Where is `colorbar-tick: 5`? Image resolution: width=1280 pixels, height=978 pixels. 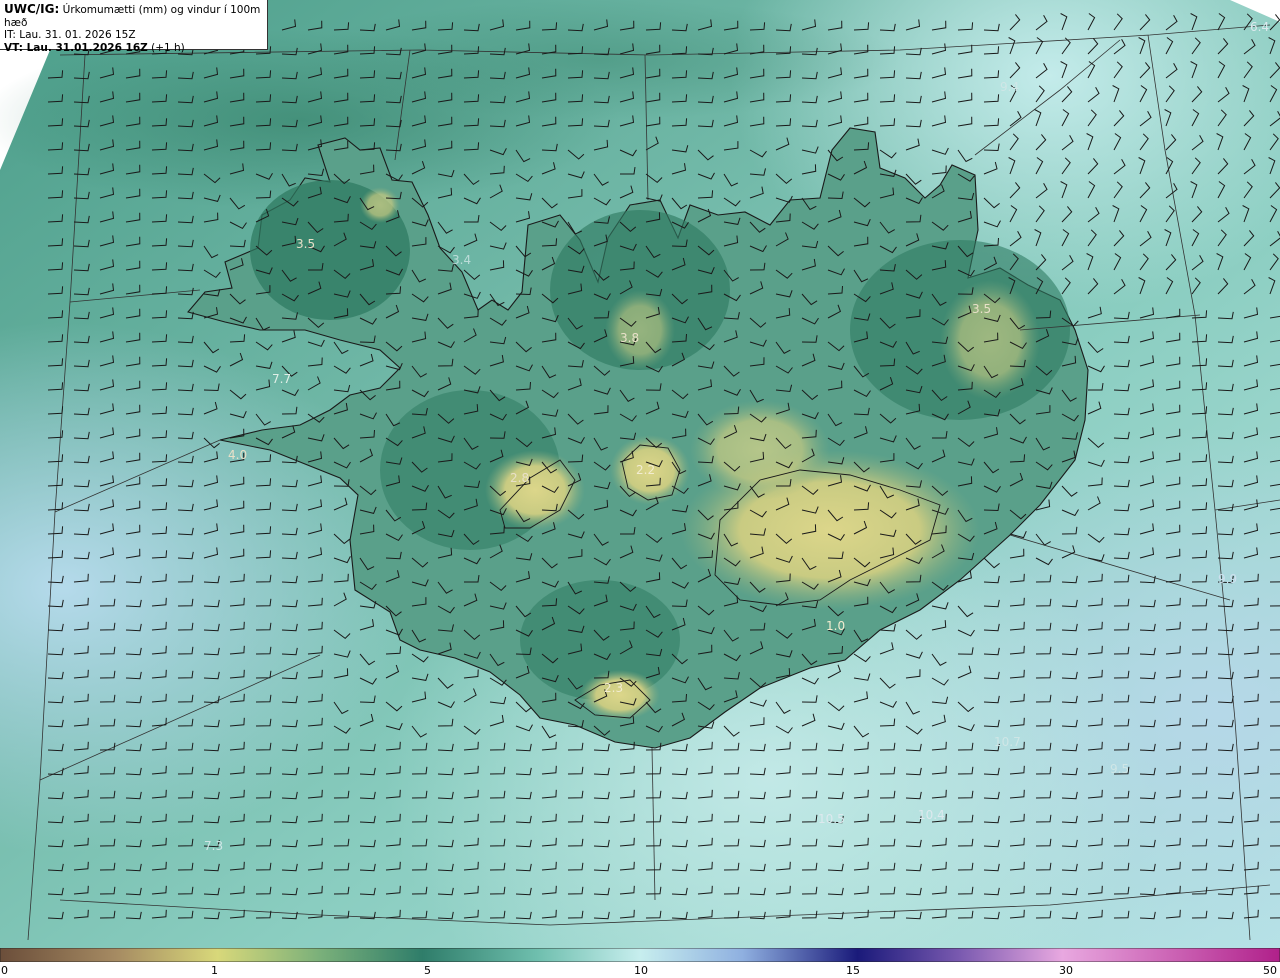
colorbar-tick: 5 is located at coordinates (427, 970).